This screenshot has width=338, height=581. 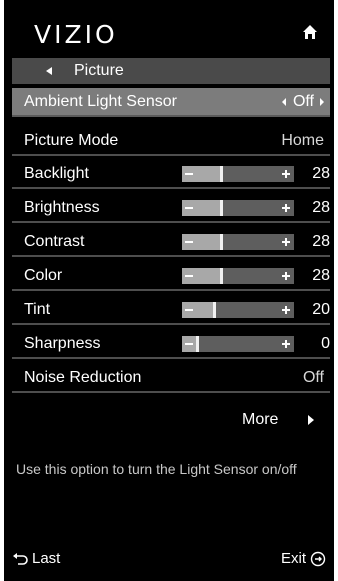 What do you see at coordinates (311, 420) in the screenshot?
I see `right-arrow-icon` at bounding box center [311, 420].